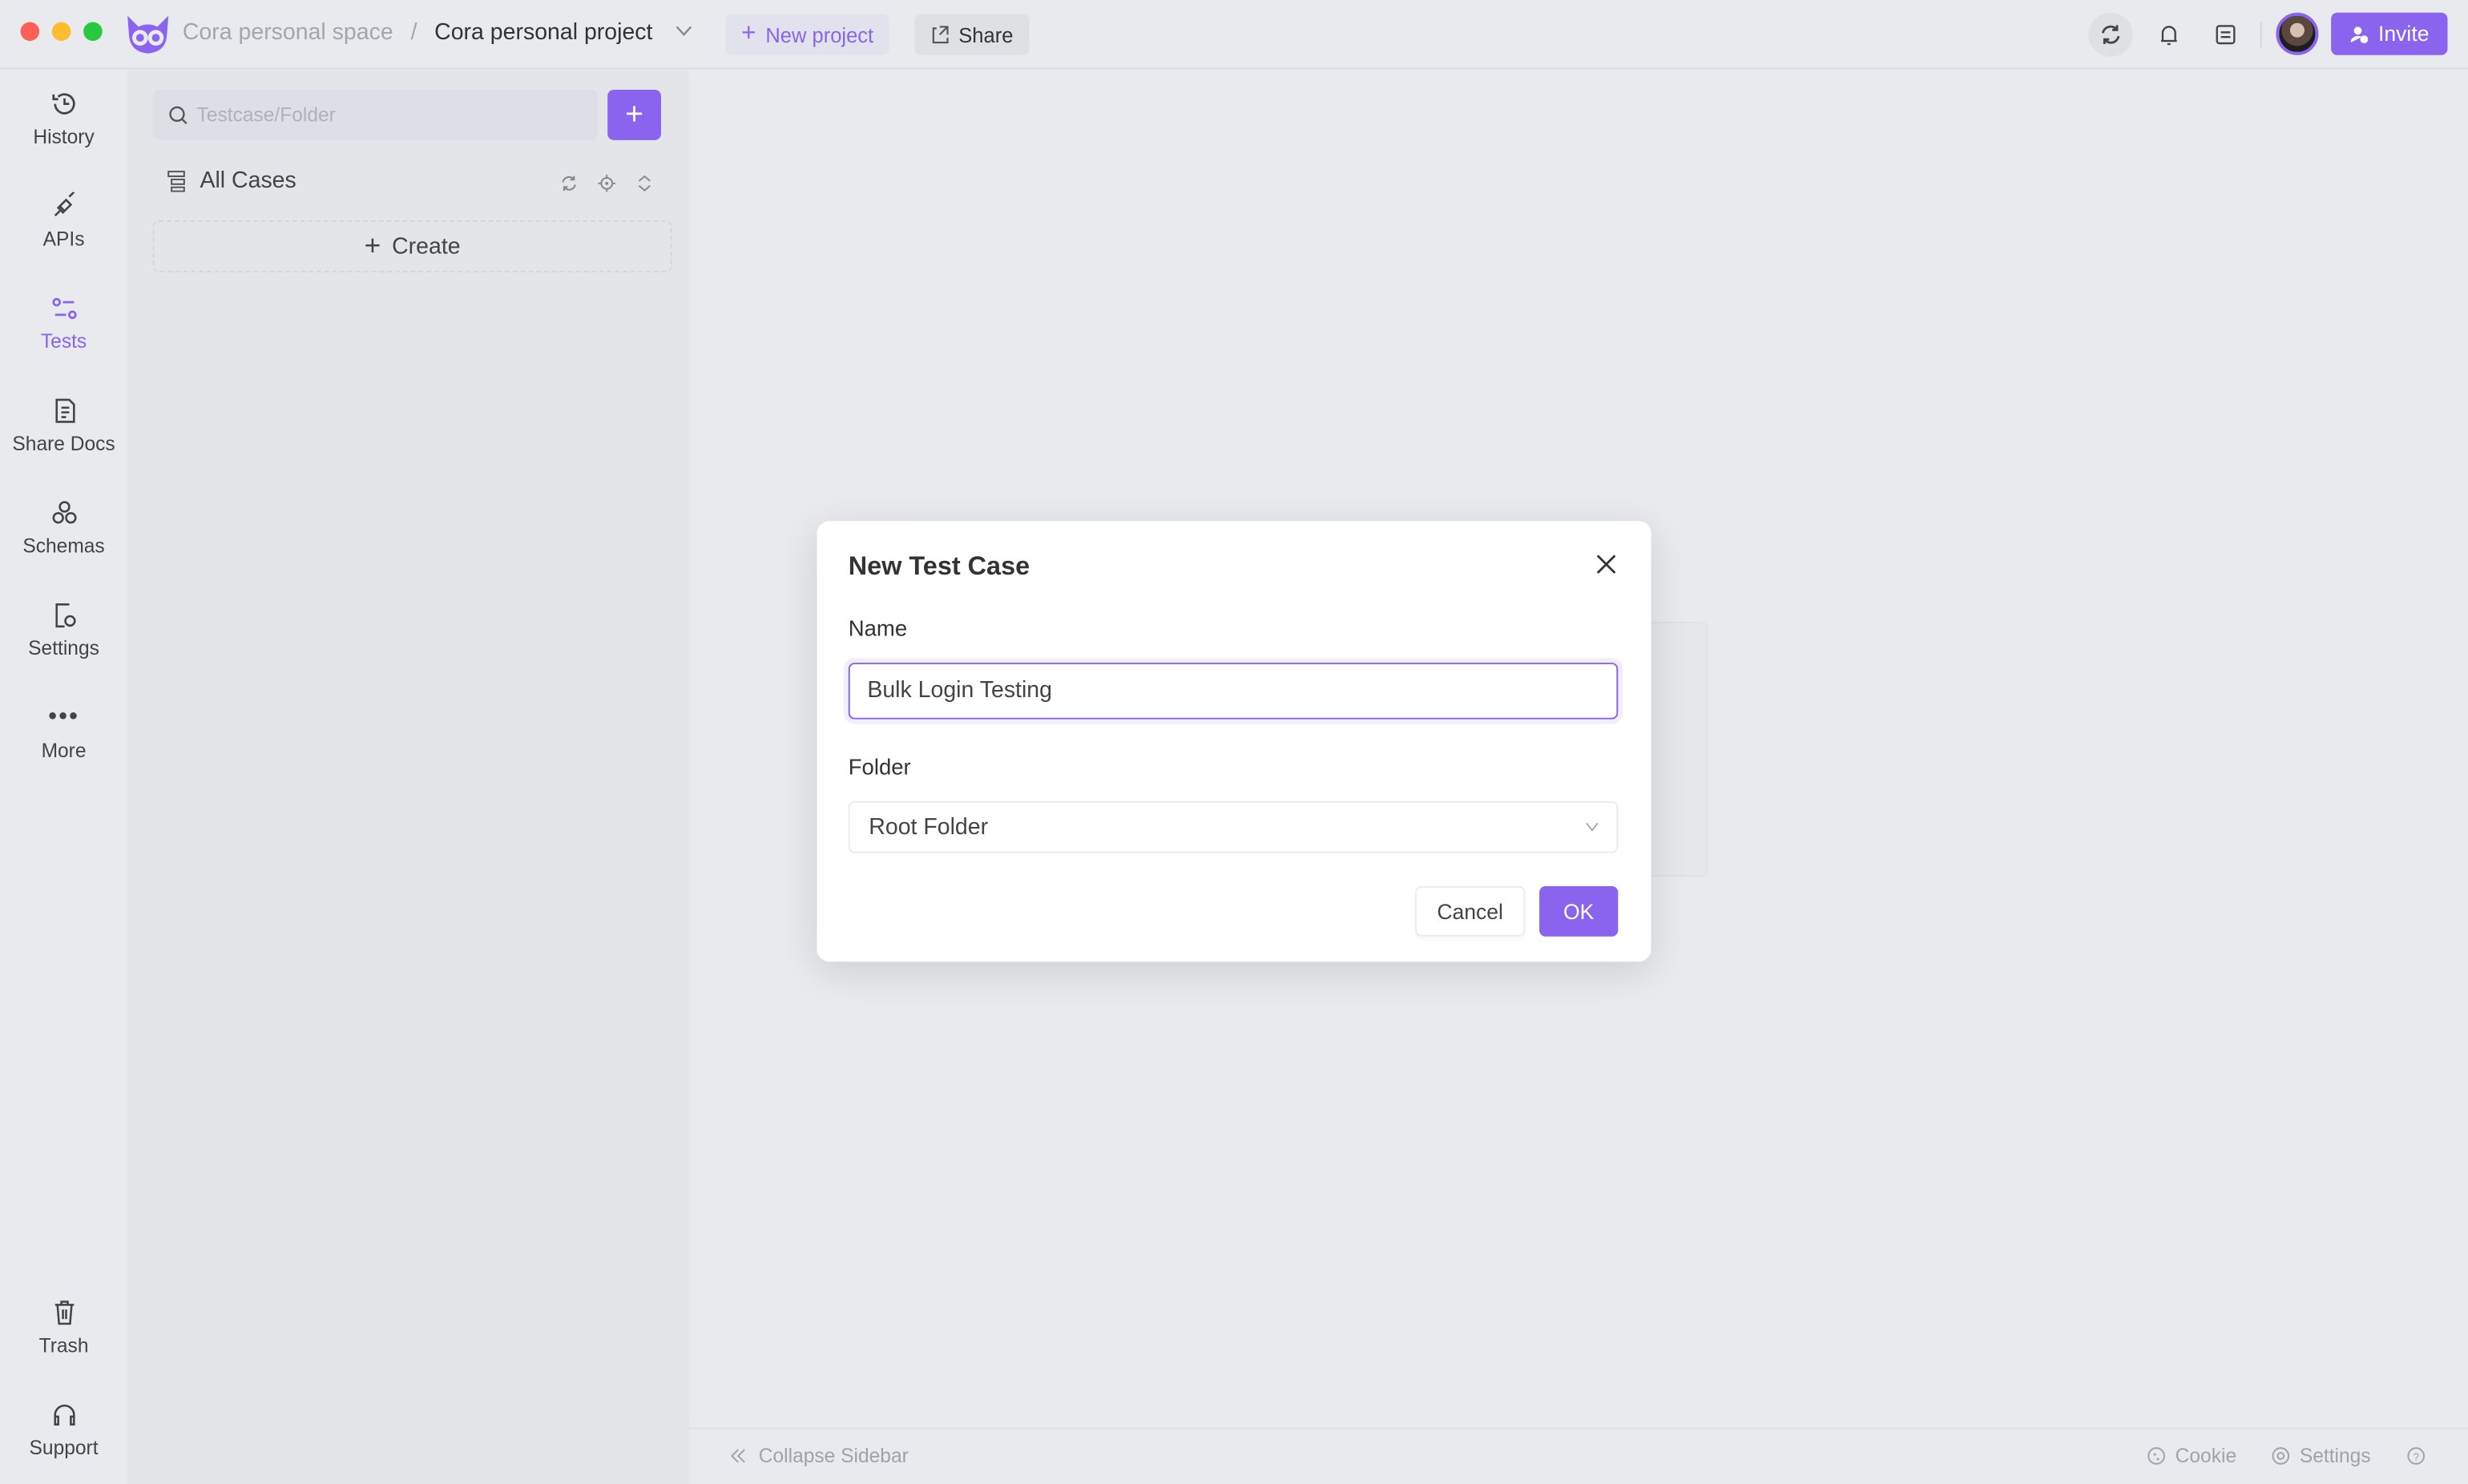 The width and height of the screenshot is (2468, 1484). I want to click on rail-label: Support, so click(64, 1448).